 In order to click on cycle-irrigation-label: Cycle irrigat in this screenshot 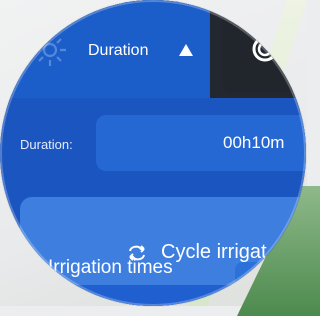, I will do `click(214, 252)`.